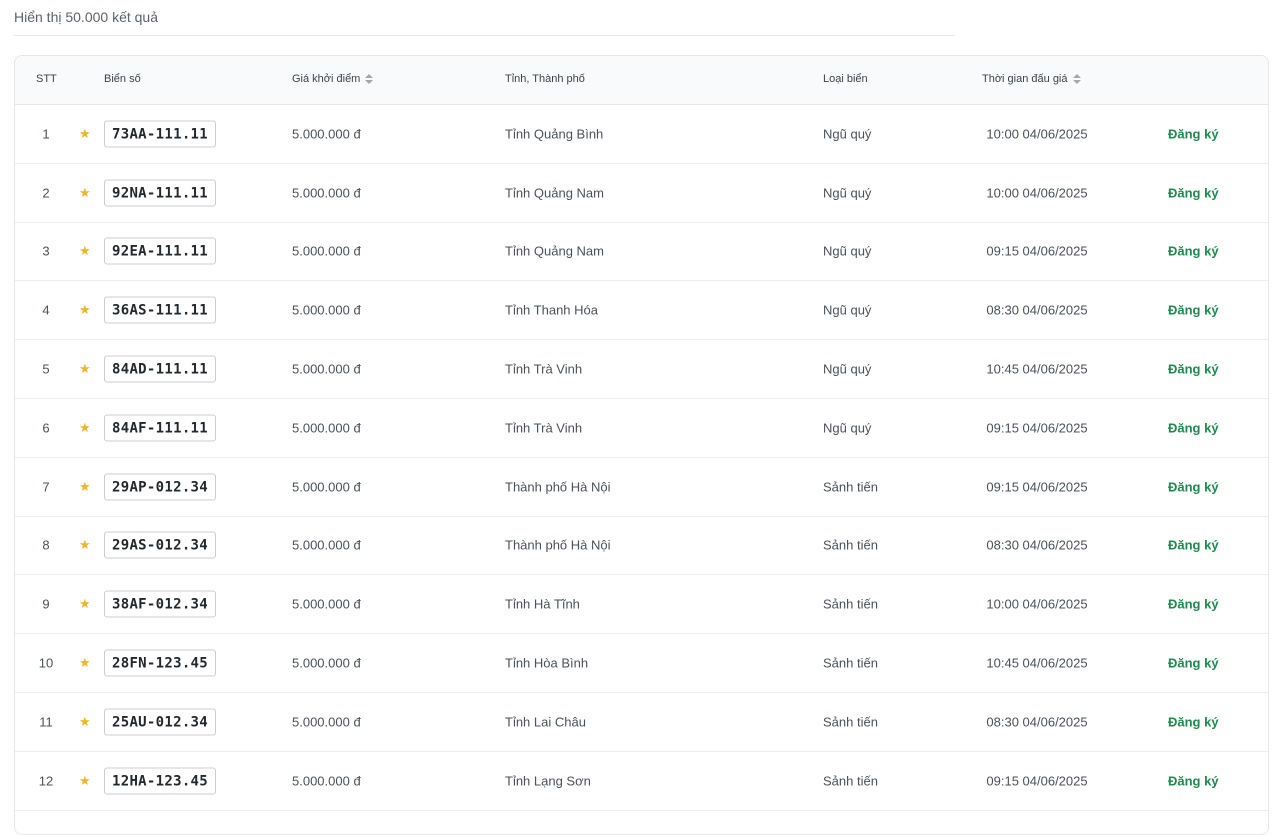 This screenshot has width=1282, height=835. What do you see at coordinates (160, 487) in the screenshot?
I see `plate-number: 29AP-012.34` at bounding box center [160, 487].